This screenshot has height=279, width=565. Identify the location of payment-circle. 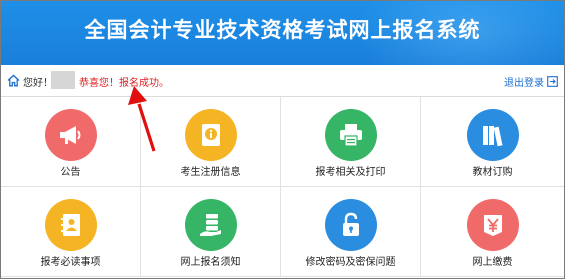
(492, 225).